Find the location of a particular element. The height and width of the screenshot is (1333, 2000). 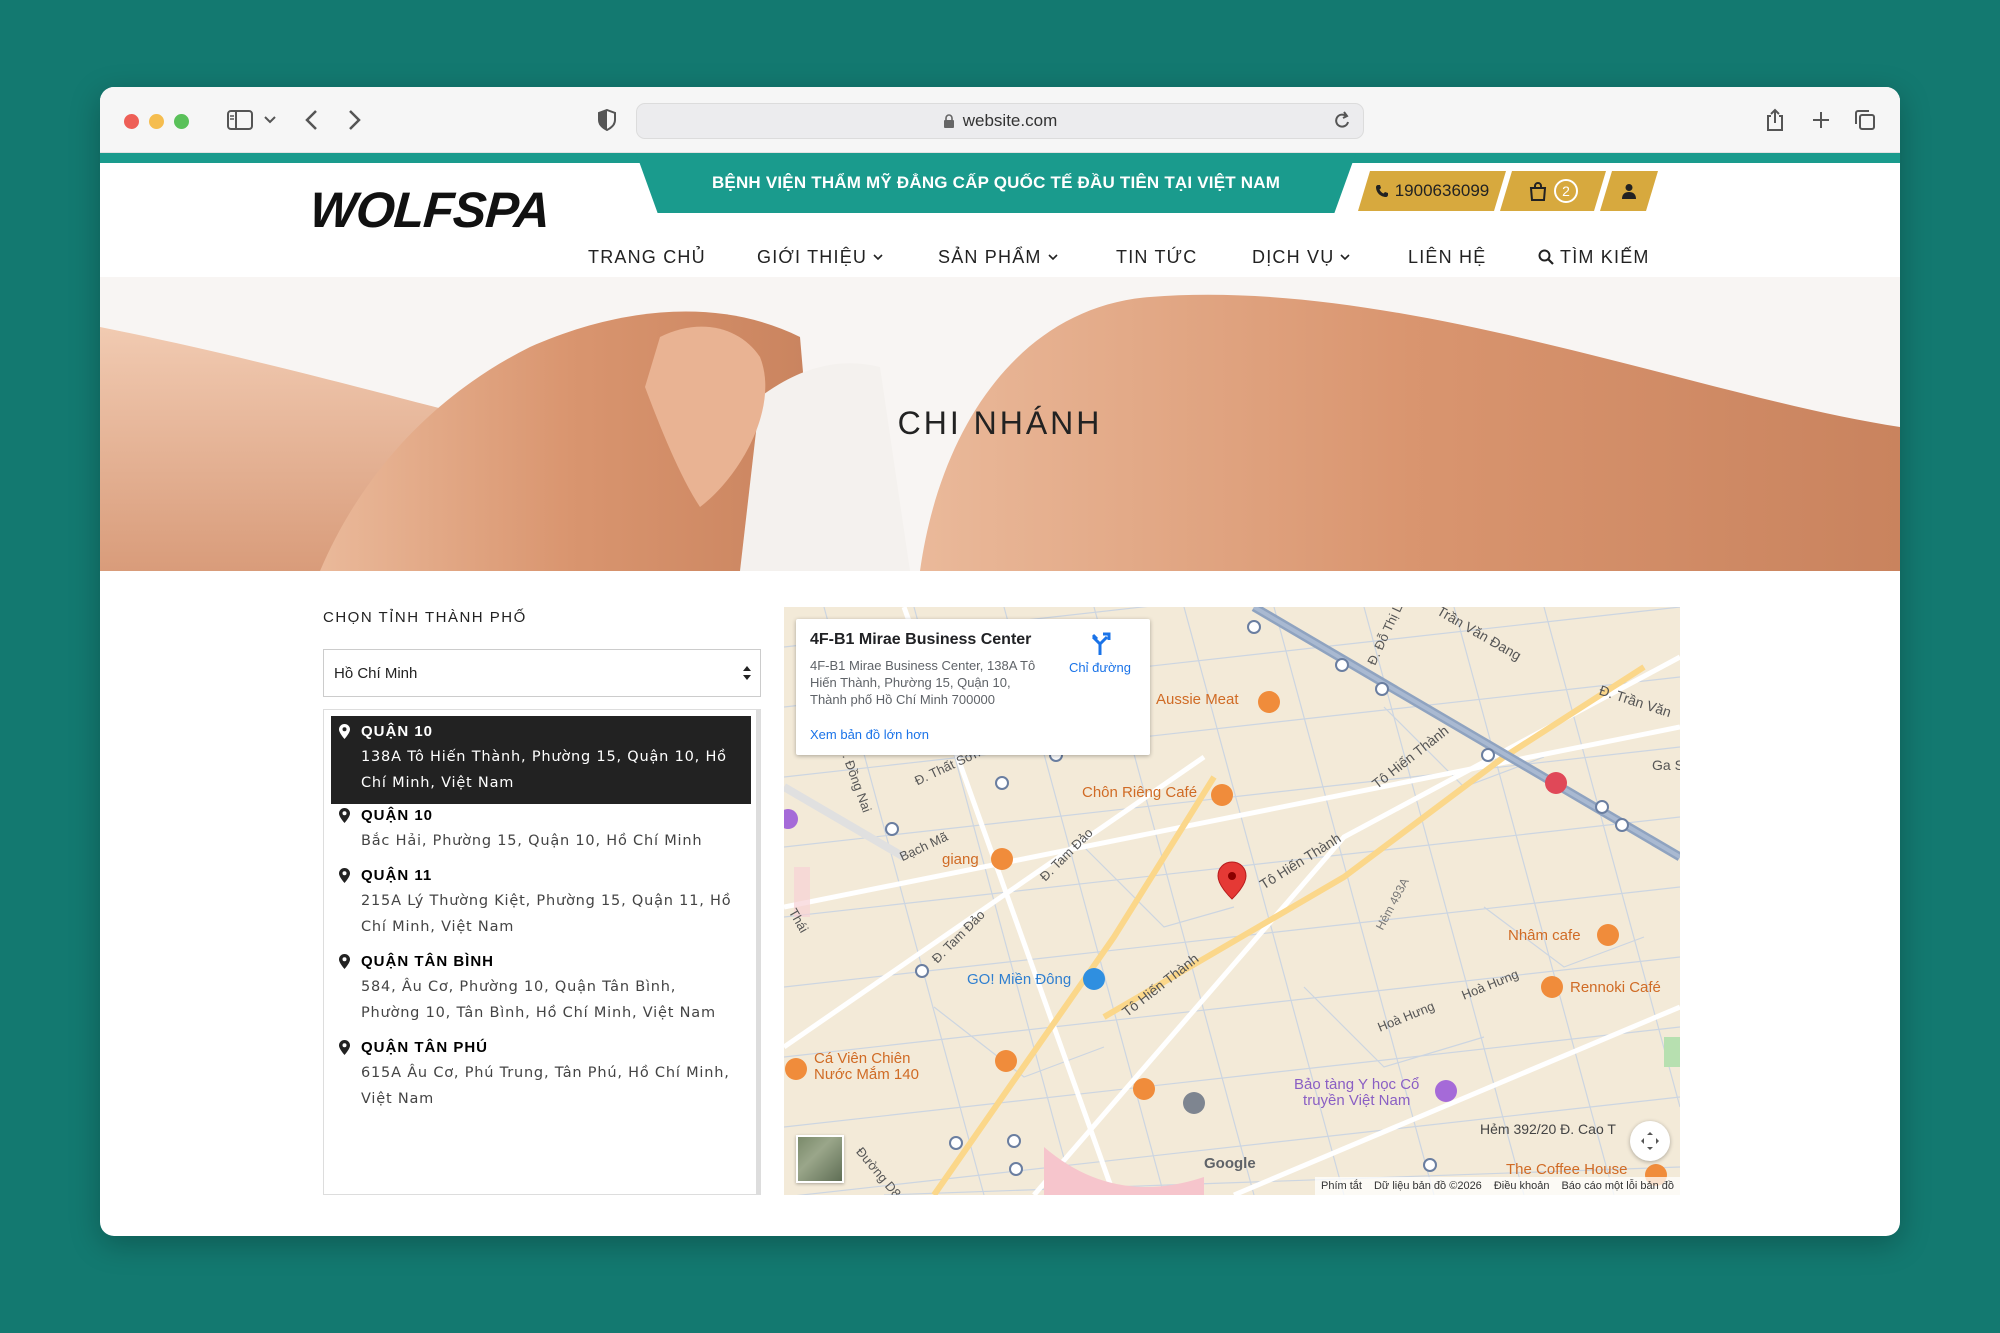

forward-icon is located at coordinates (355, 120).